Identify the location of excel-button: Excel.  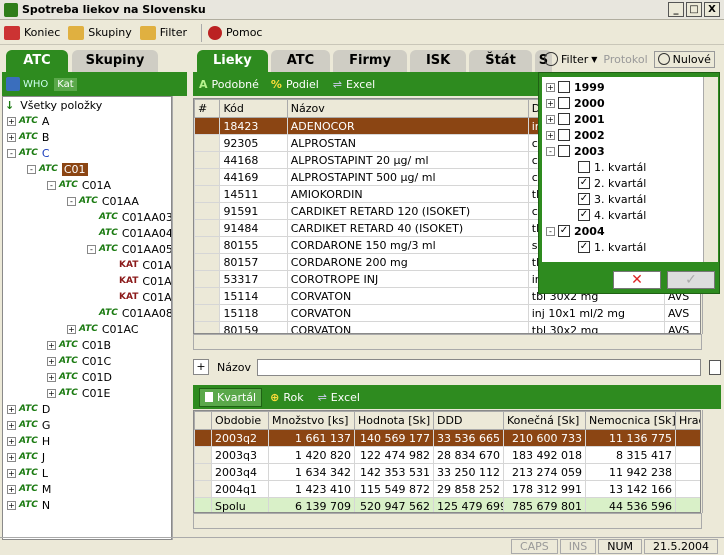
(360, 84).